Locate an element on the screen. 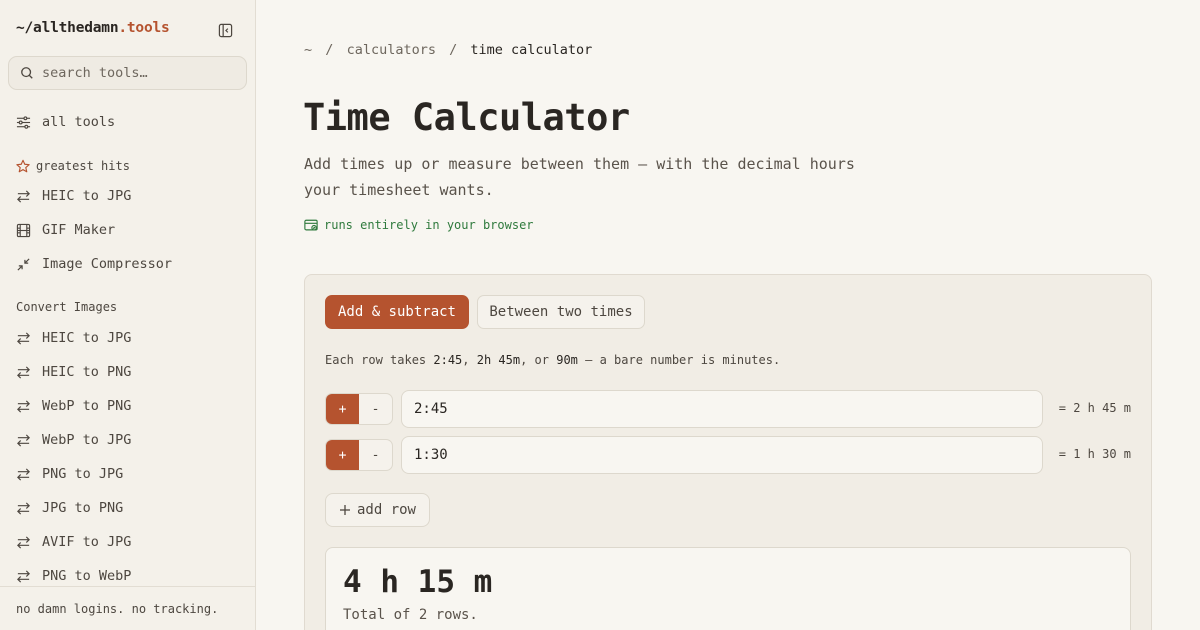 The image size is (1200, 630). sidebar-item-heic-to-png: HEIC to PNG is located at coordinates (73, 372).